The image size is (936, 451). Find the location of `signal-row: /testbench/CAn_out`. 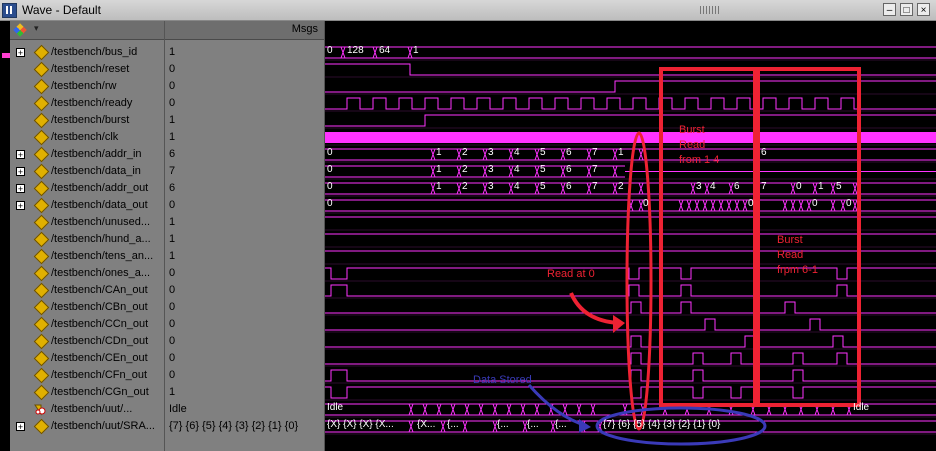

signal-row: /testbench/CAn_out is located at coordinates (87, 290).